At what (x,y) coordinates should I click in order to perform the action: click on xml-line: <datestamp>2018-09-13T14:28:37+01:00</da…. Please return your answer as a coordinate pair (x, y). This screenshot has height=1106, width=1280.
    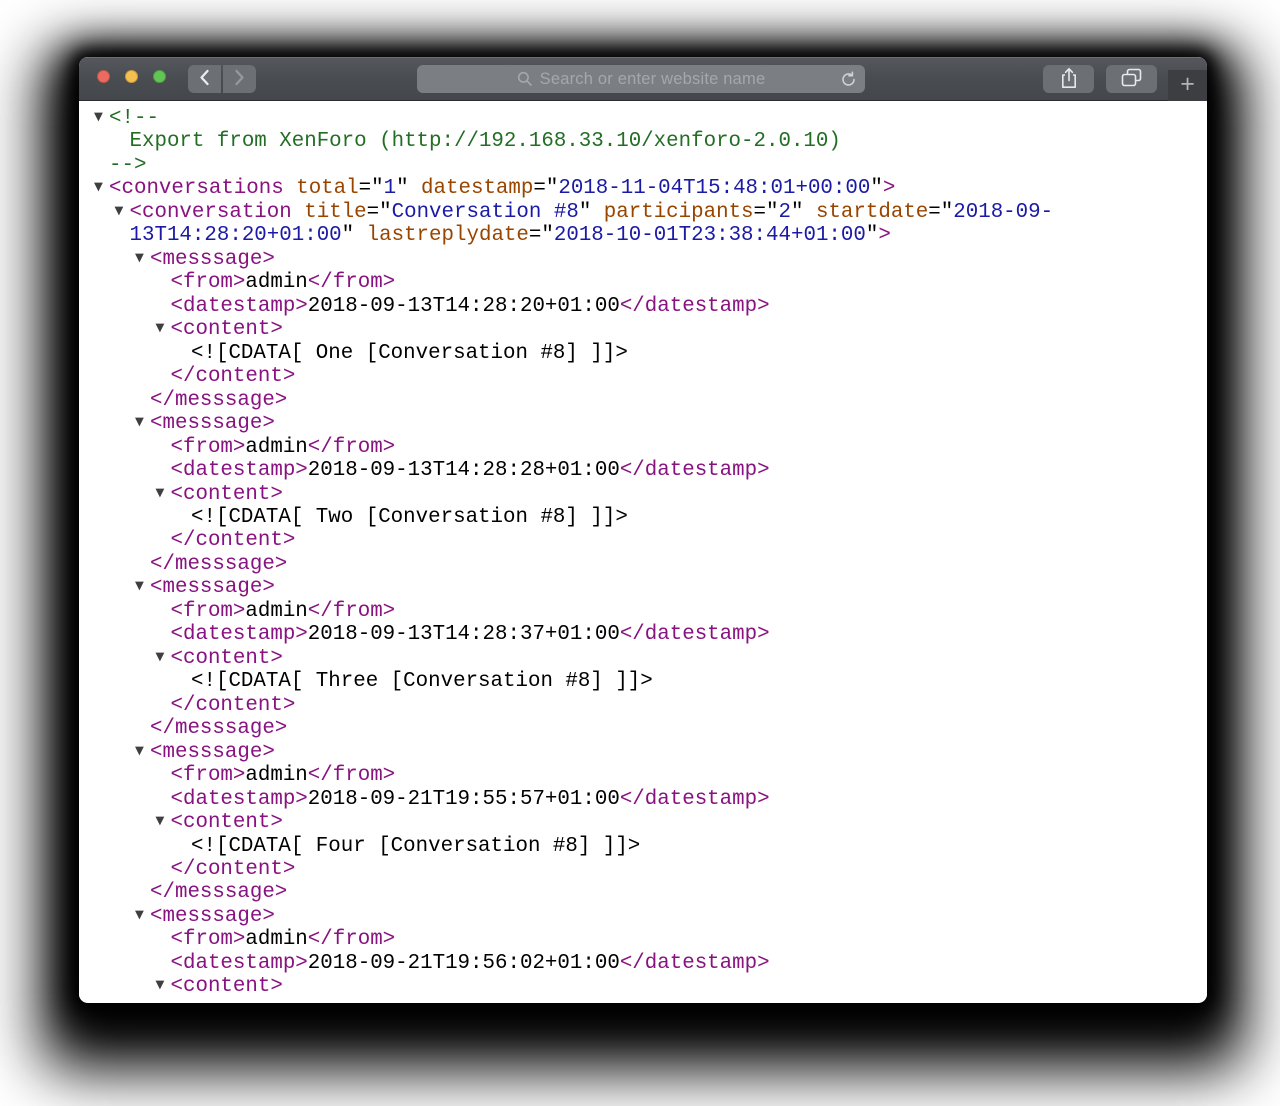
    Looking at the image, I should click on (643, 634).